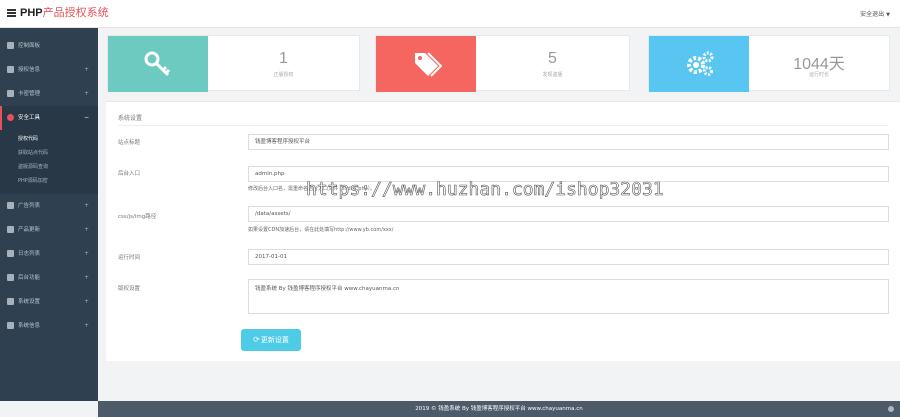 This screenshot has width=900, height=417. I want to click on stat-value: 1, so click(283, 58).